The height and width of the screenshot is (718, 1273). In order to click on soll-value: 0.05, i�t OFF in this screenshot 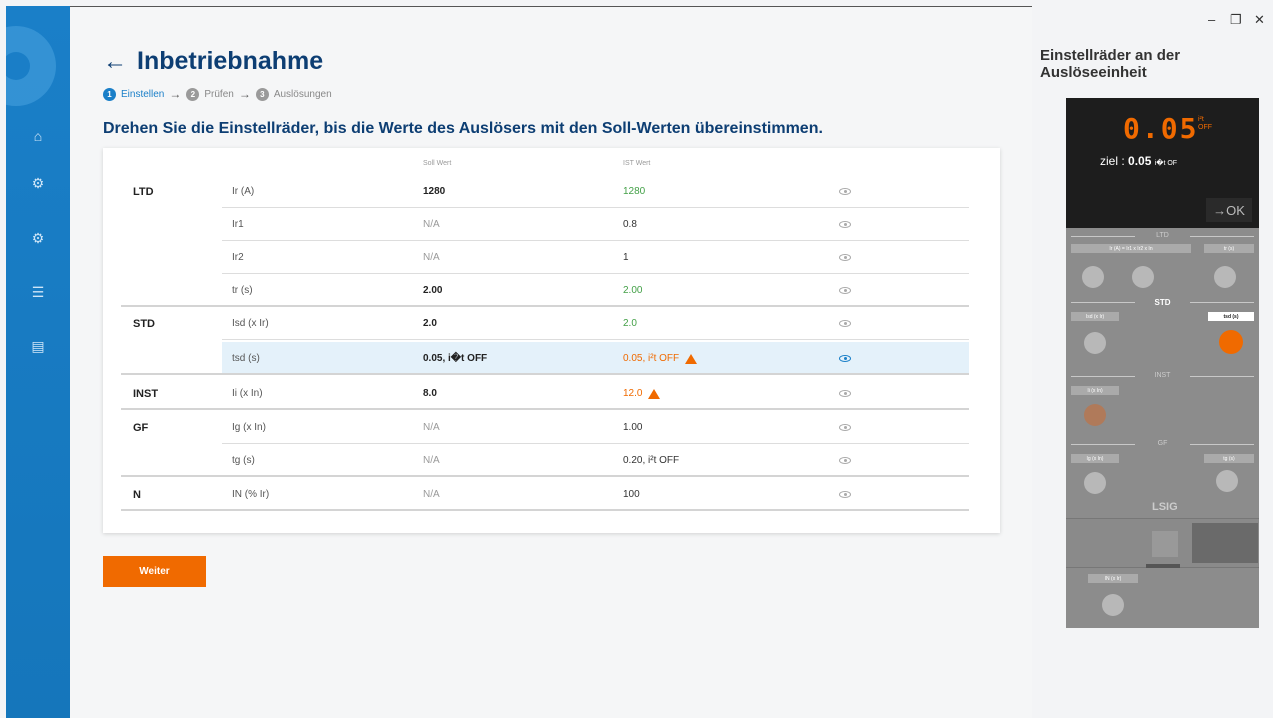, I will do `click(455, 358)`.